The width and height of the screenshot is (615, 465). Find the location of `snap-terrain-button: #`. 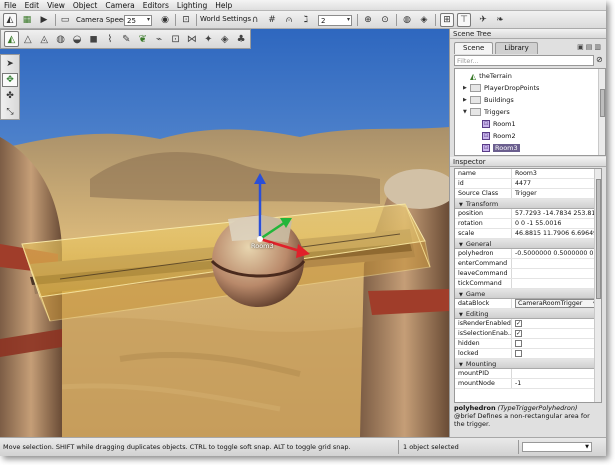

snap-terrain-button: # is located at coordinates (272, 20).